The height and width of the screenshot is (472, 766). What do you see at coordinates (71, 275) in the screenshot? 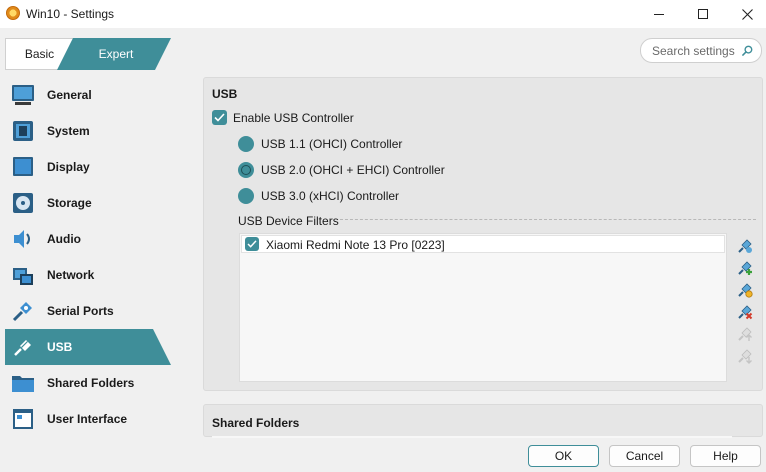
I see `sidebar-item-label: Network` at bounding box center [71, 275].